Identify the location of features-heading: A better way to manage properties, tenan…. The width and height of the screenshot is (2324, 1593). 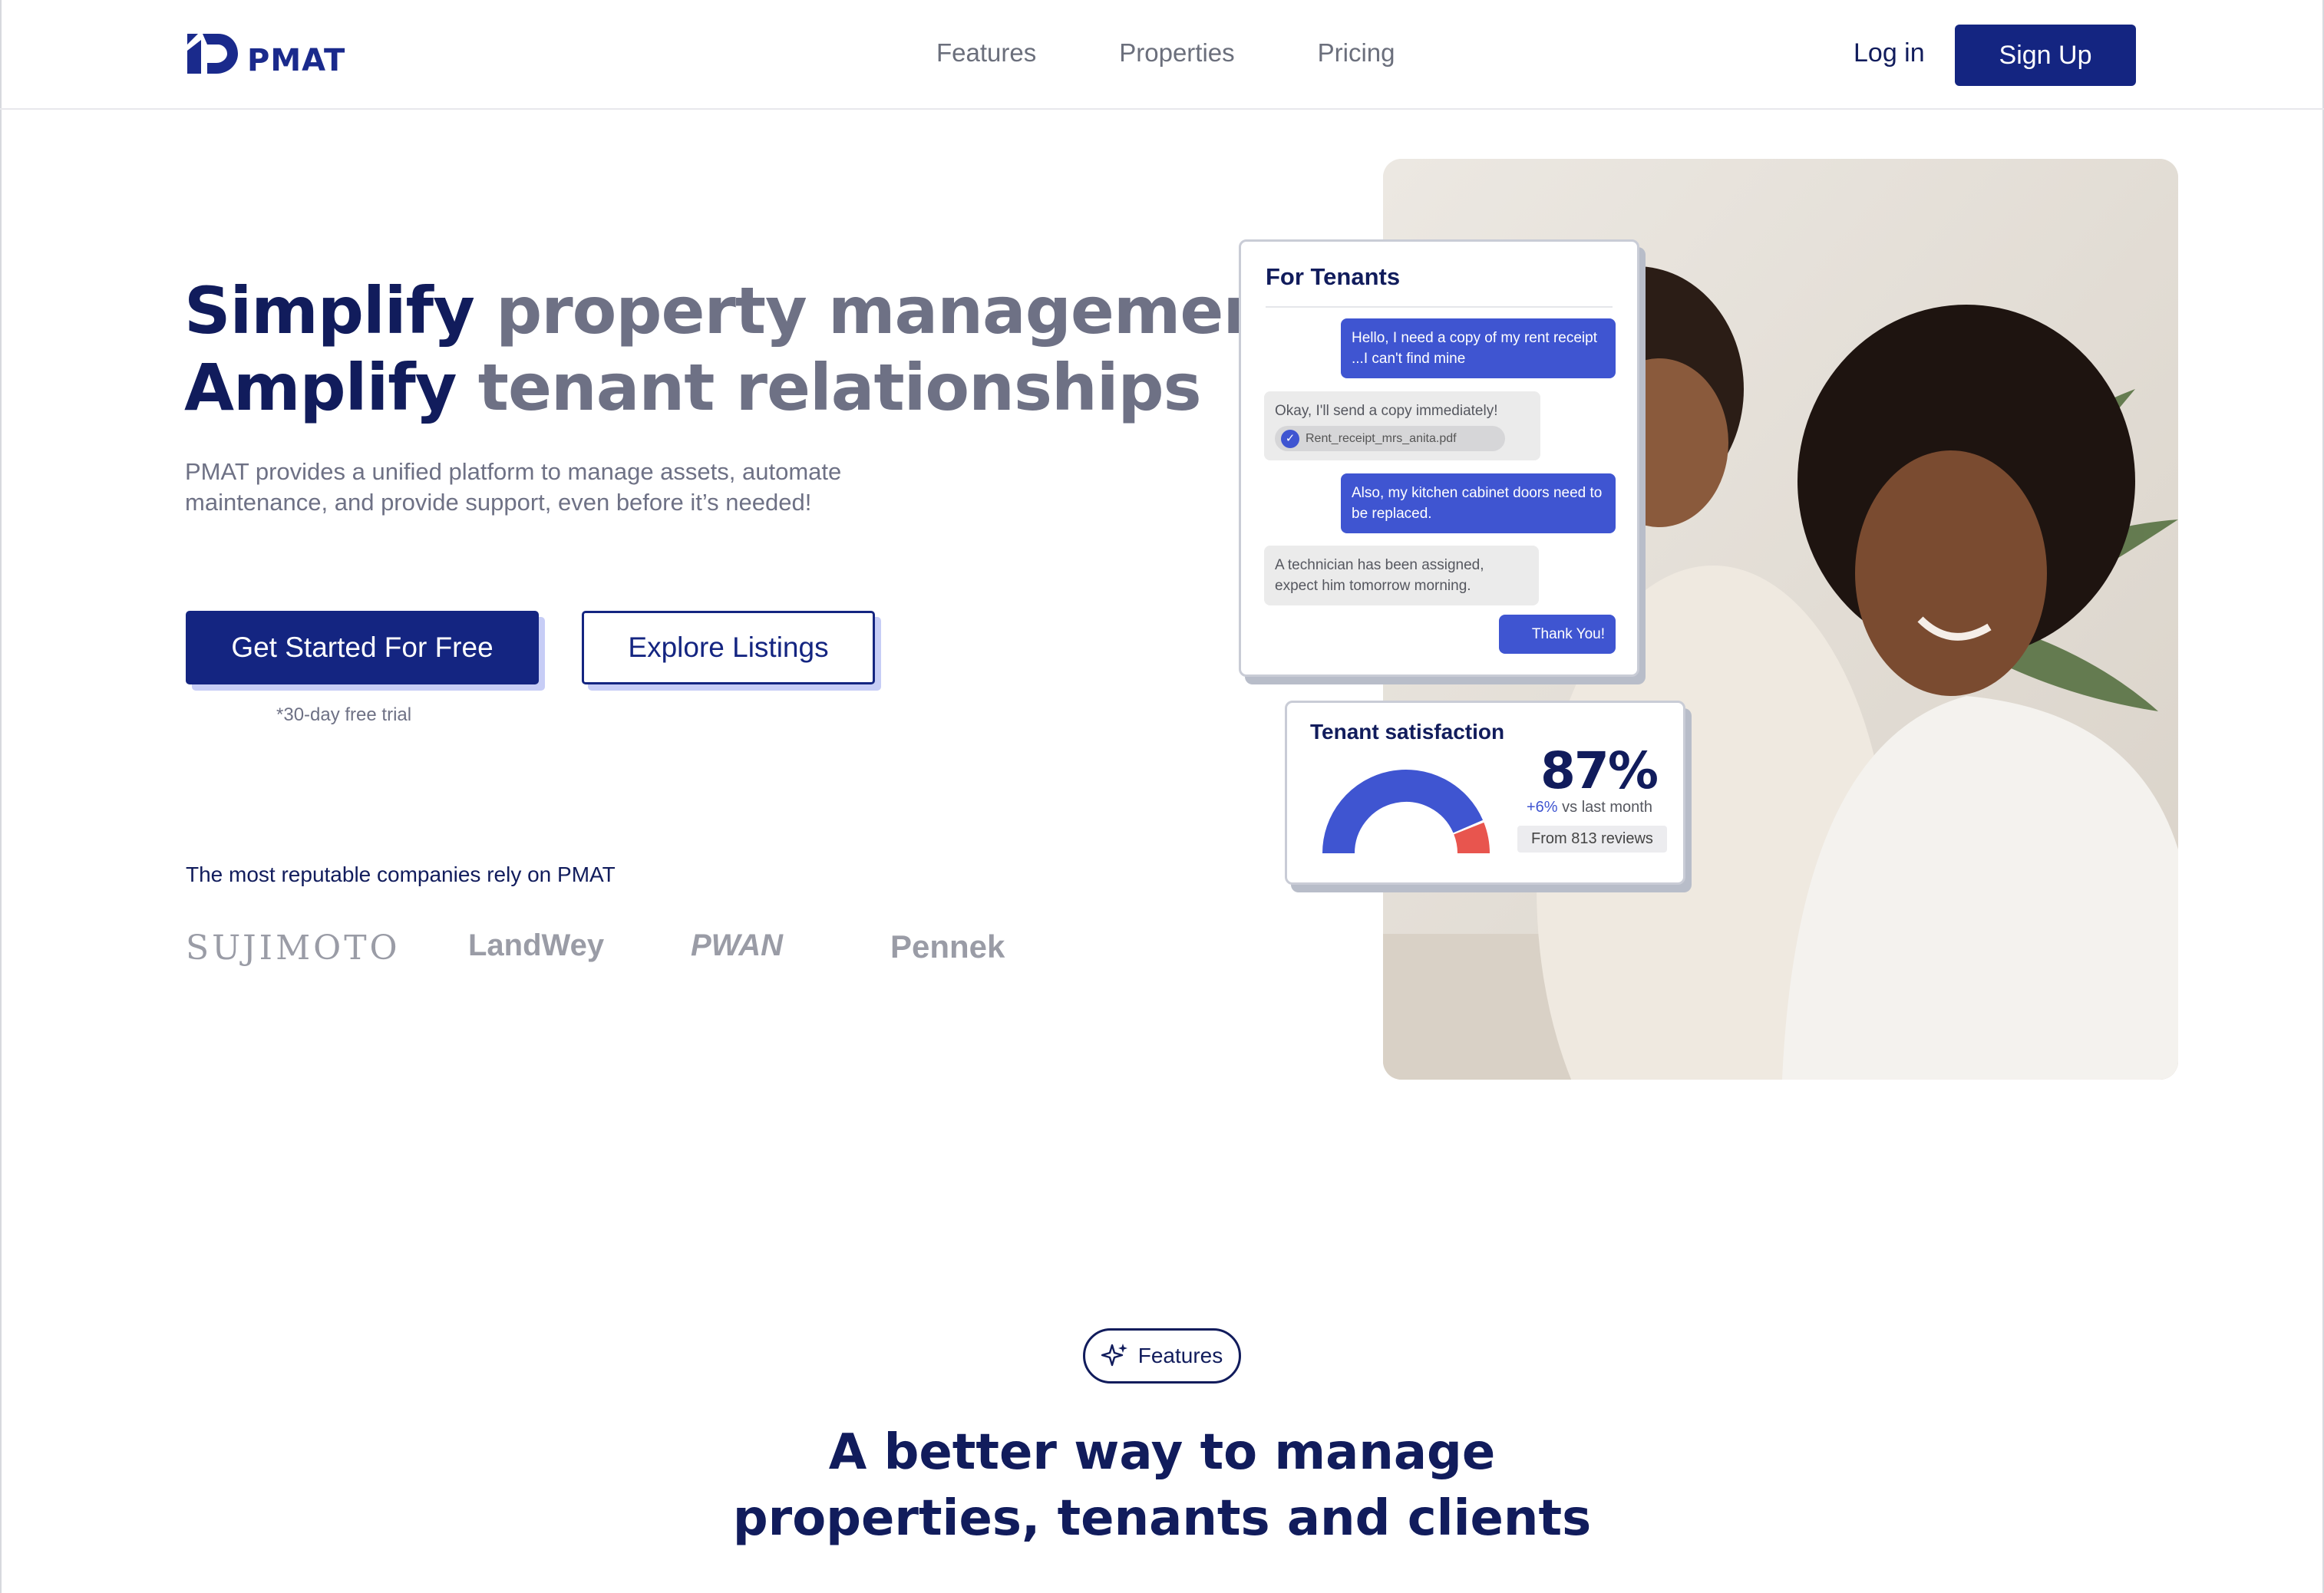
(1162, 1486).